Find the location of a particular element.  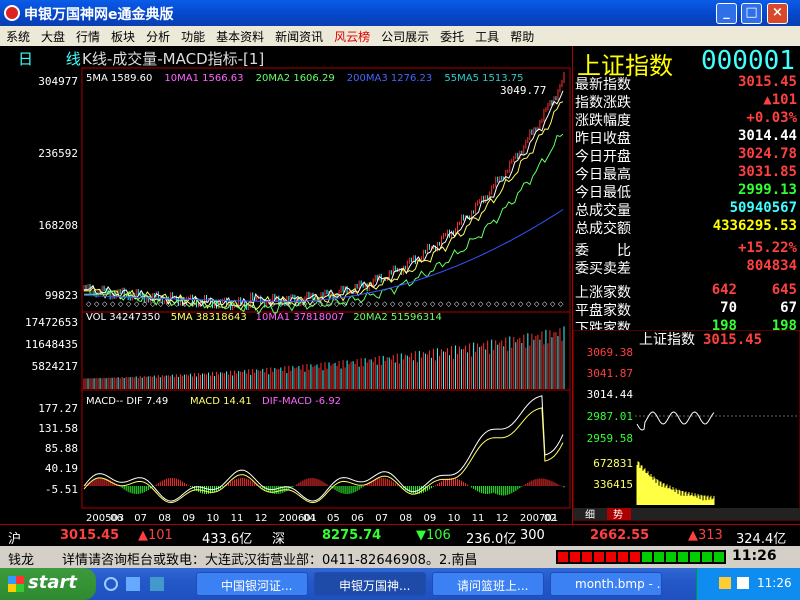

menu-item: 大盘 is located at coordinates (52, 36).